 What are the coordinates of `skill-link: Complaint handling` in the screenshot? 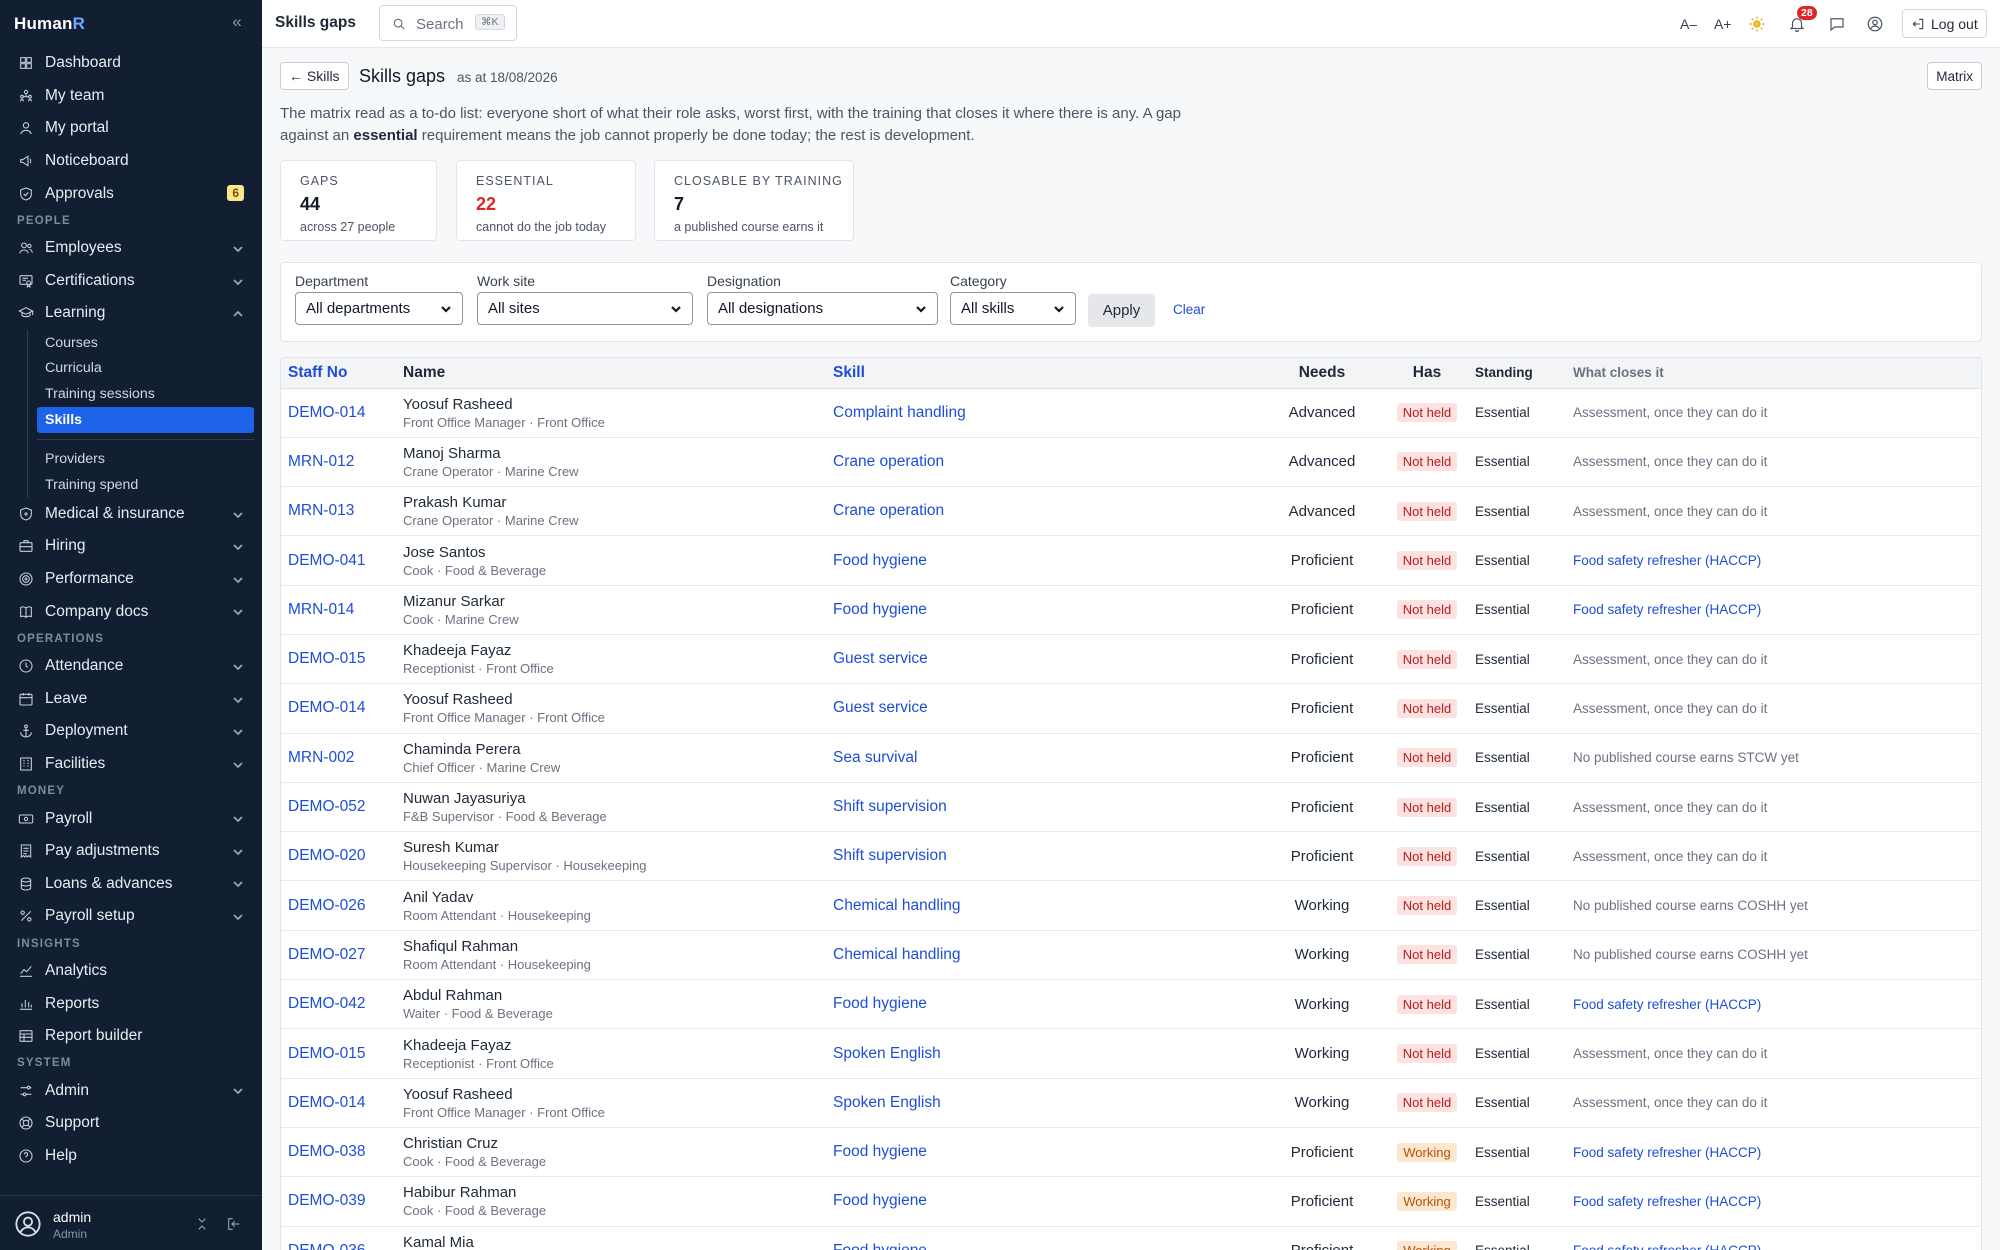 It's located at (1041, 413).